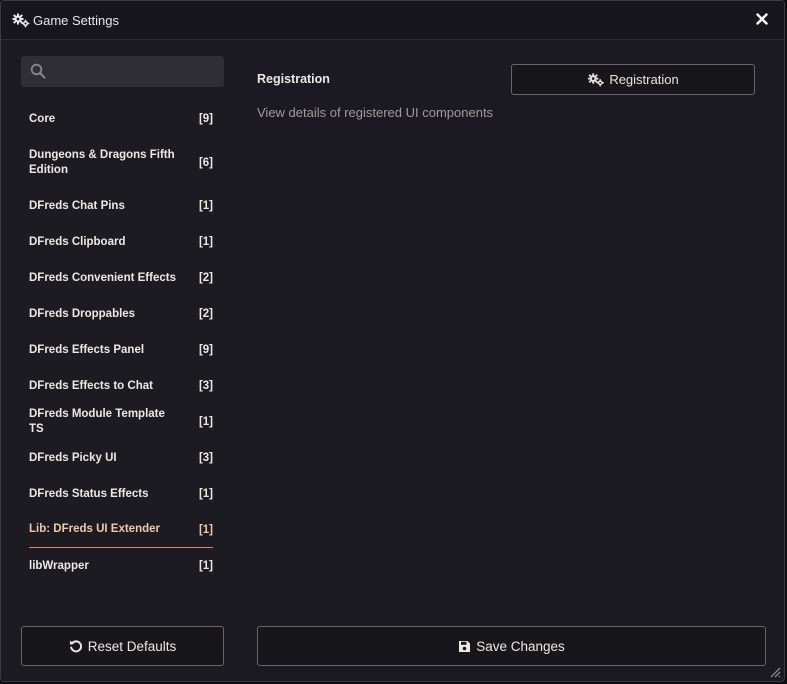 The height and width of the screenshot is (684, 787). I want to click on category-name: DFreds Status Effects, so click(89, 493).